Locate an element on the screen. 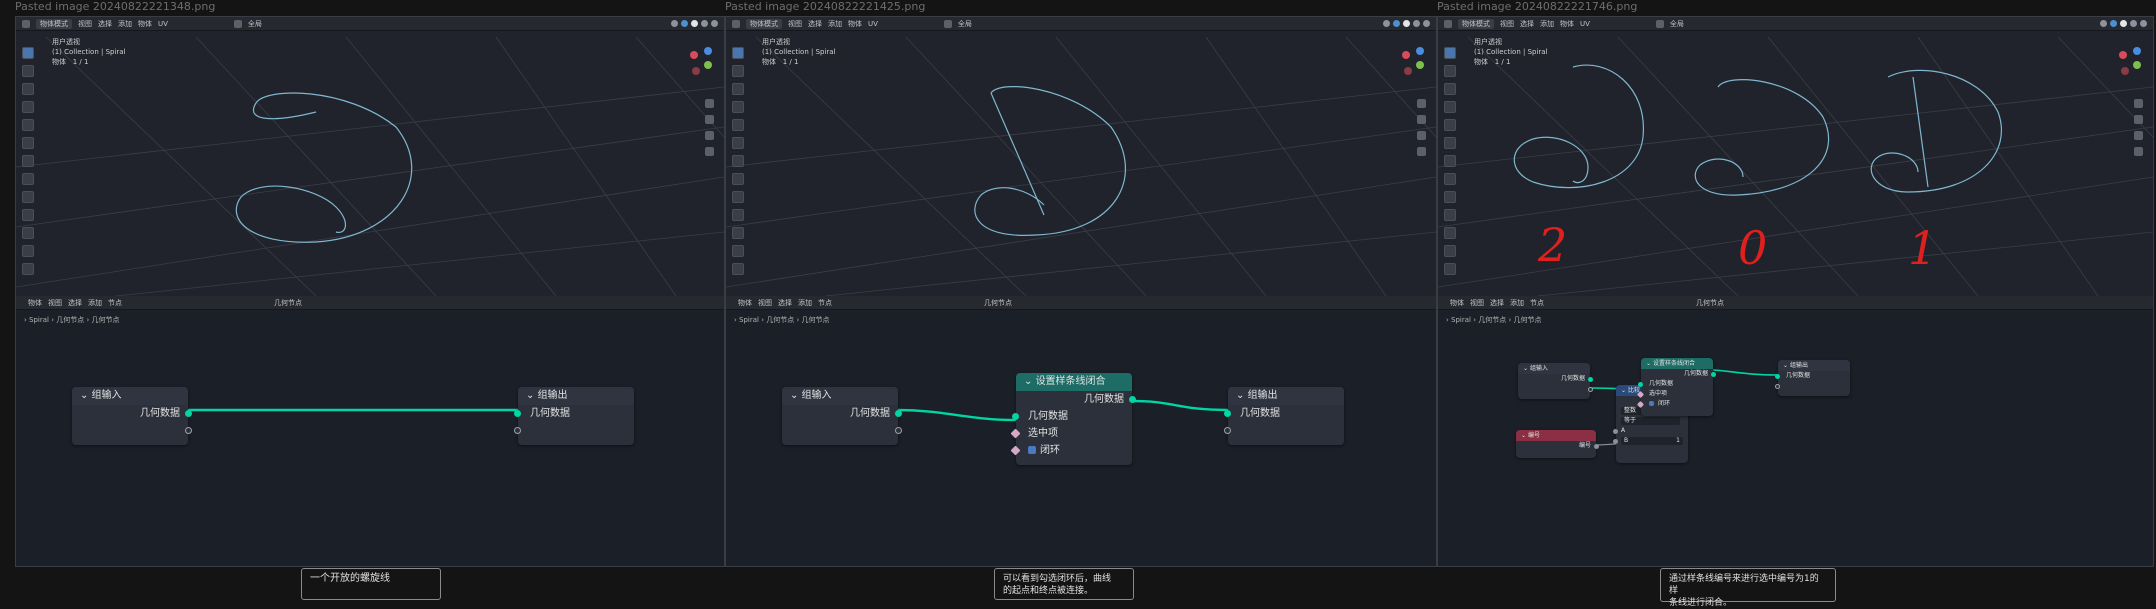 This screenshot has height=609, width=2156. set-spline-cyclic-node: ⌄ 设置样条线闭合 几何数据 几何数据 选中项 闭环 is located at coordinates (1676, 387).